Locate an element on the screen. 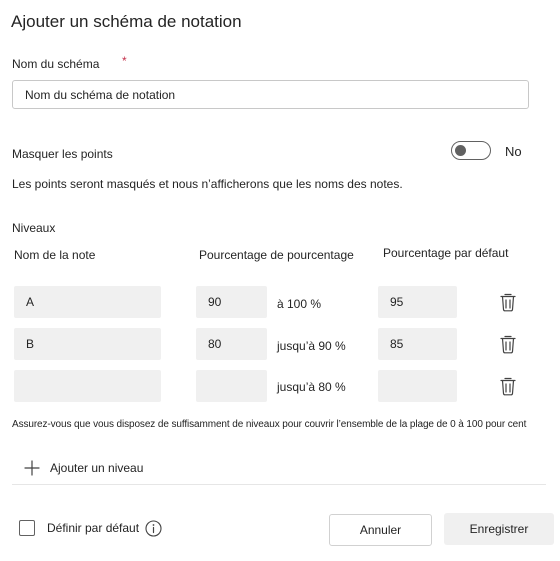 The width and height of the screenshot is (560, 561). hide-points-toggle is located at coordinates (471, 150).